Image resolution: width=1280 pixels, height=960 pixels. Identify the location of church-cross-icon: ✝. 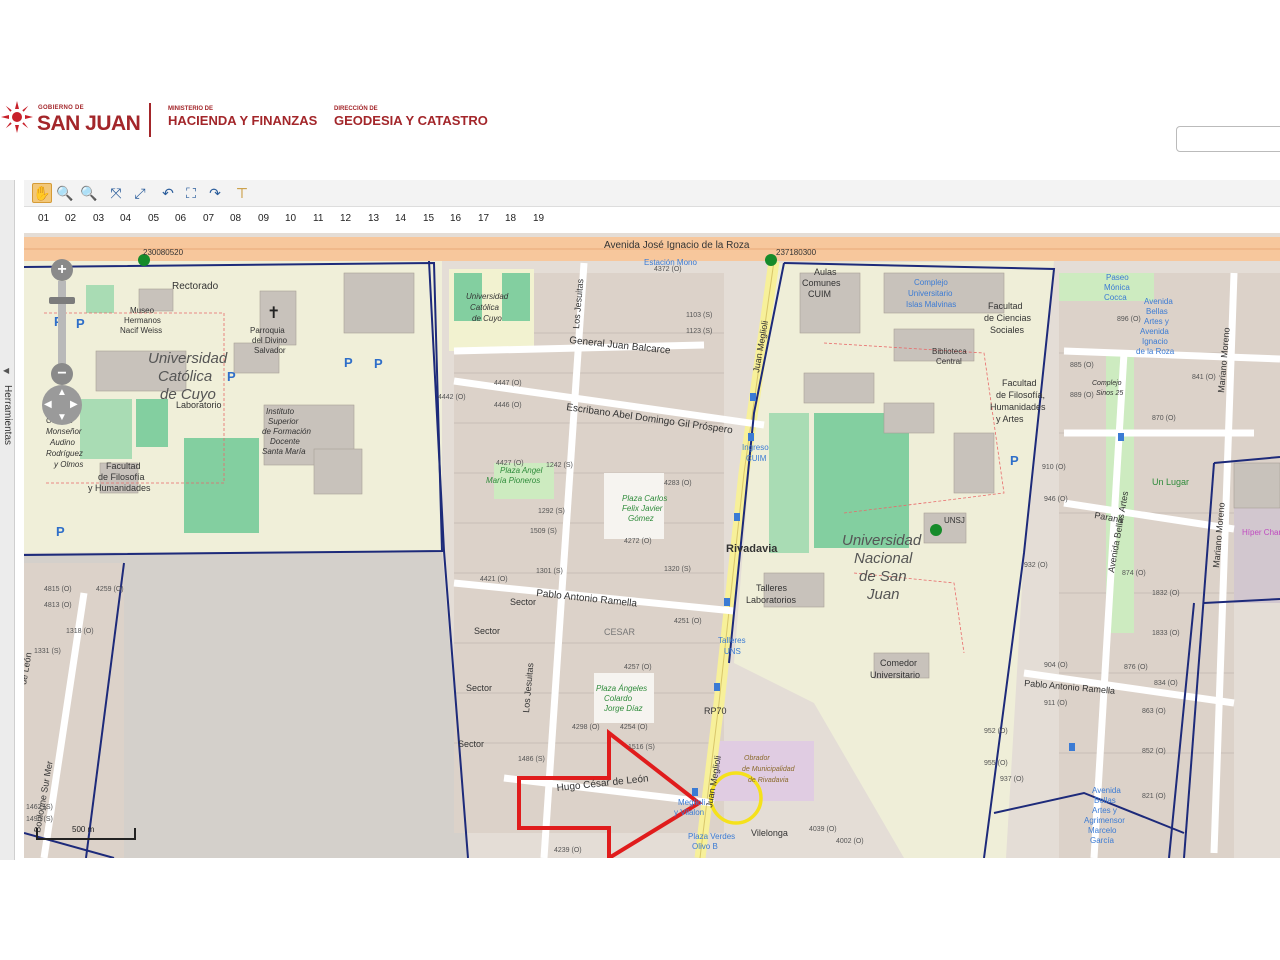
(273, 313).